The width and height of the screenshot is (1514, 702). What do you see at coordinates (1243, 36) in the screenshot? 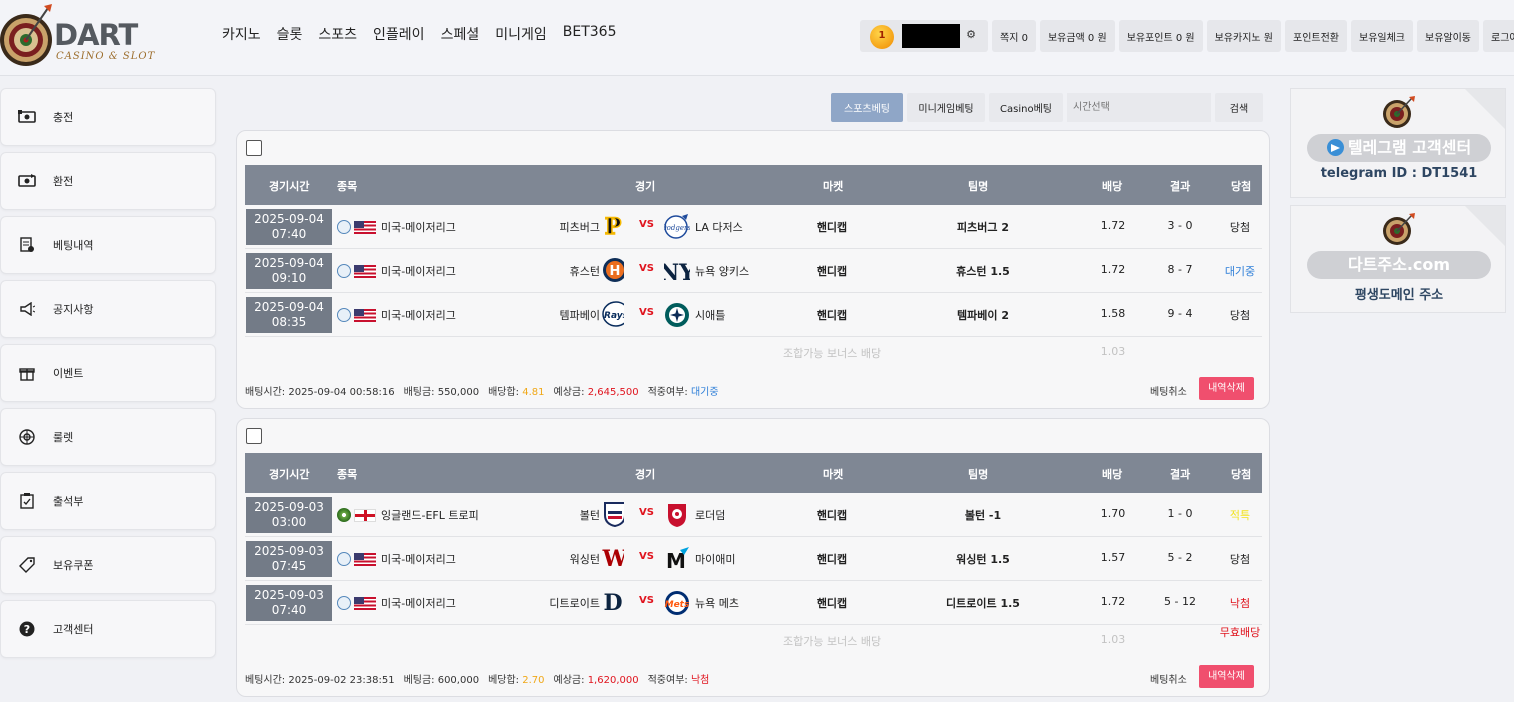
I see `casino-balance-display: 보유카지노 원` at bounding box center [1243, 36].